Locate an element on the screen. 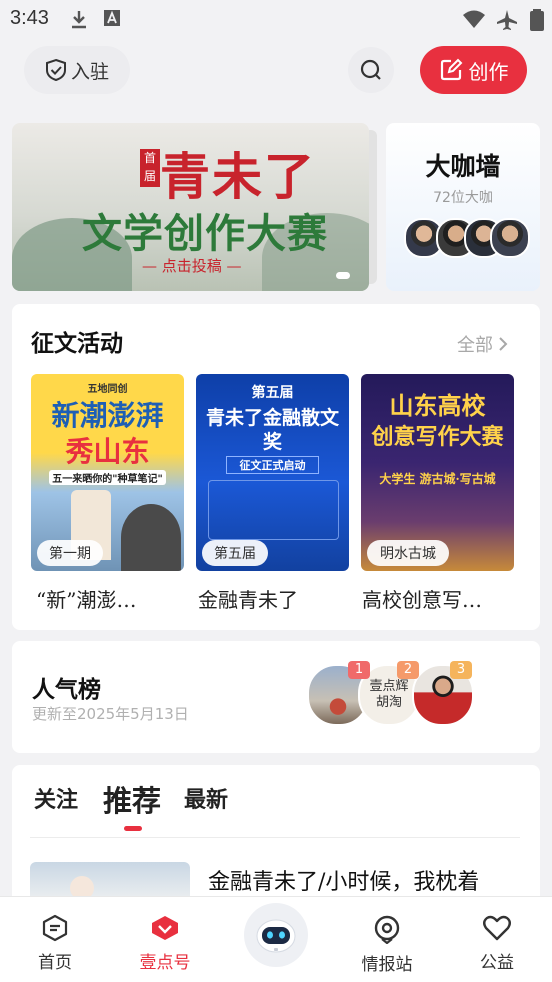 This screenshot has width=552, height=982. popularity-title: 人气榜 is located at coordinates (66, 689).